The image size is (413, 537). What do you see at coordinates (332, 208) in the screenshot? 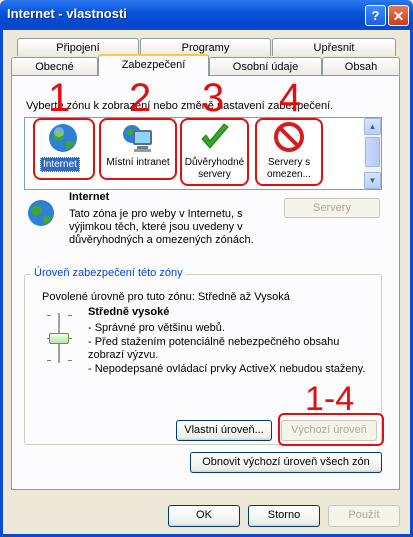
I see `servers-button: Servery` at bounding box center [332, 208].